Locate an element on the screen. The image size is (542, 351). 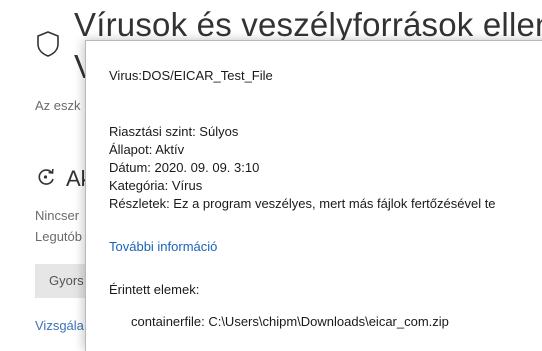
threat-category: Kategória: Vírus is located at coordinates (156, 185).